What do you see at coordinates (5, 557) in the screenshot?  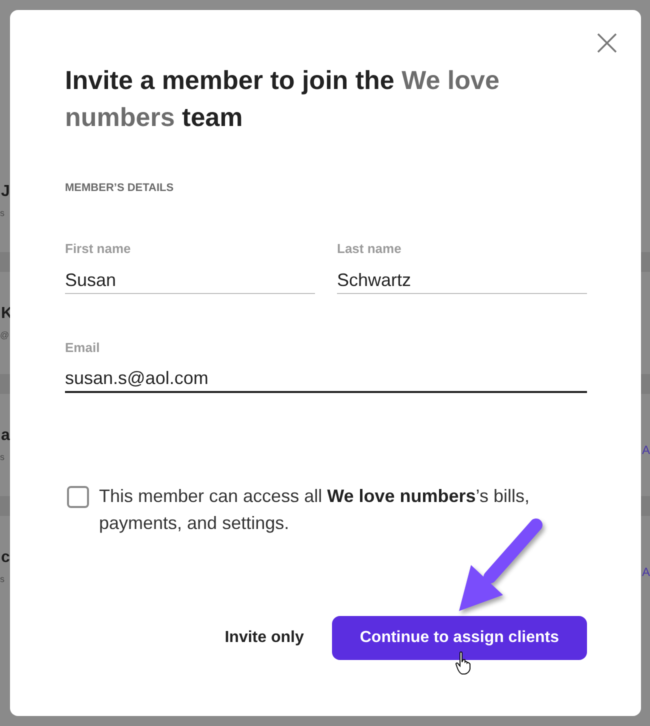 I see `list-item-name: c` at bounding box center [5, 557].